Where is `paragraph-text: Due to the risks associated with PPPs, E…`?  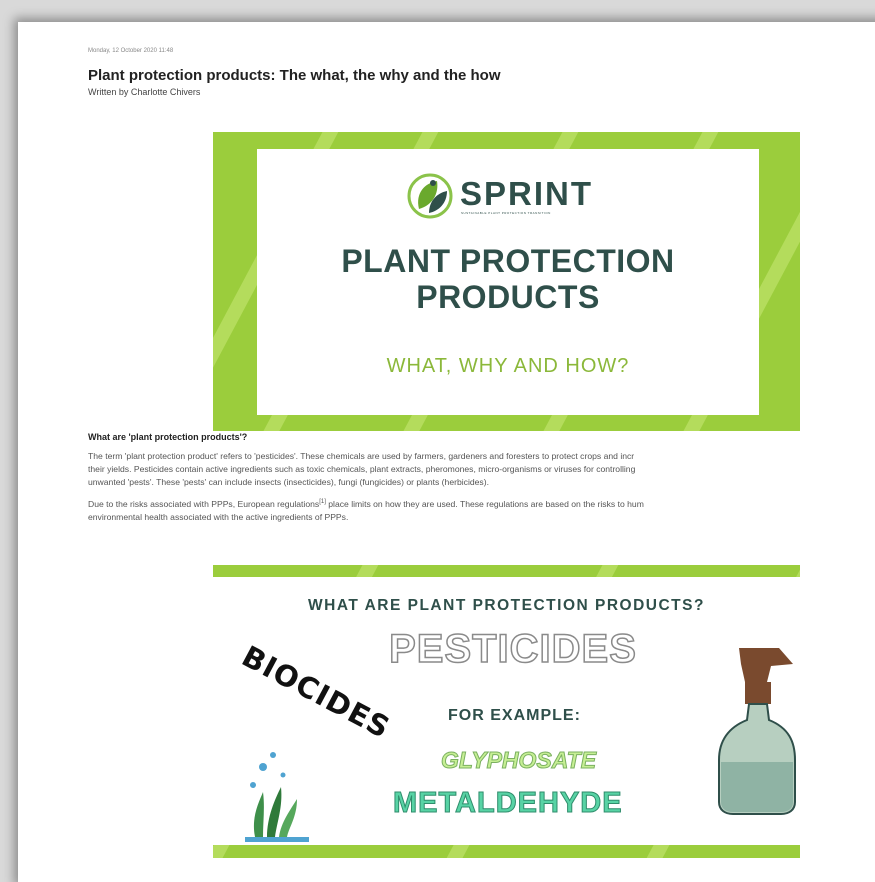 paragraph-text: Due to the risks associated with PPPs, E… is located at coordinates (204, 503).